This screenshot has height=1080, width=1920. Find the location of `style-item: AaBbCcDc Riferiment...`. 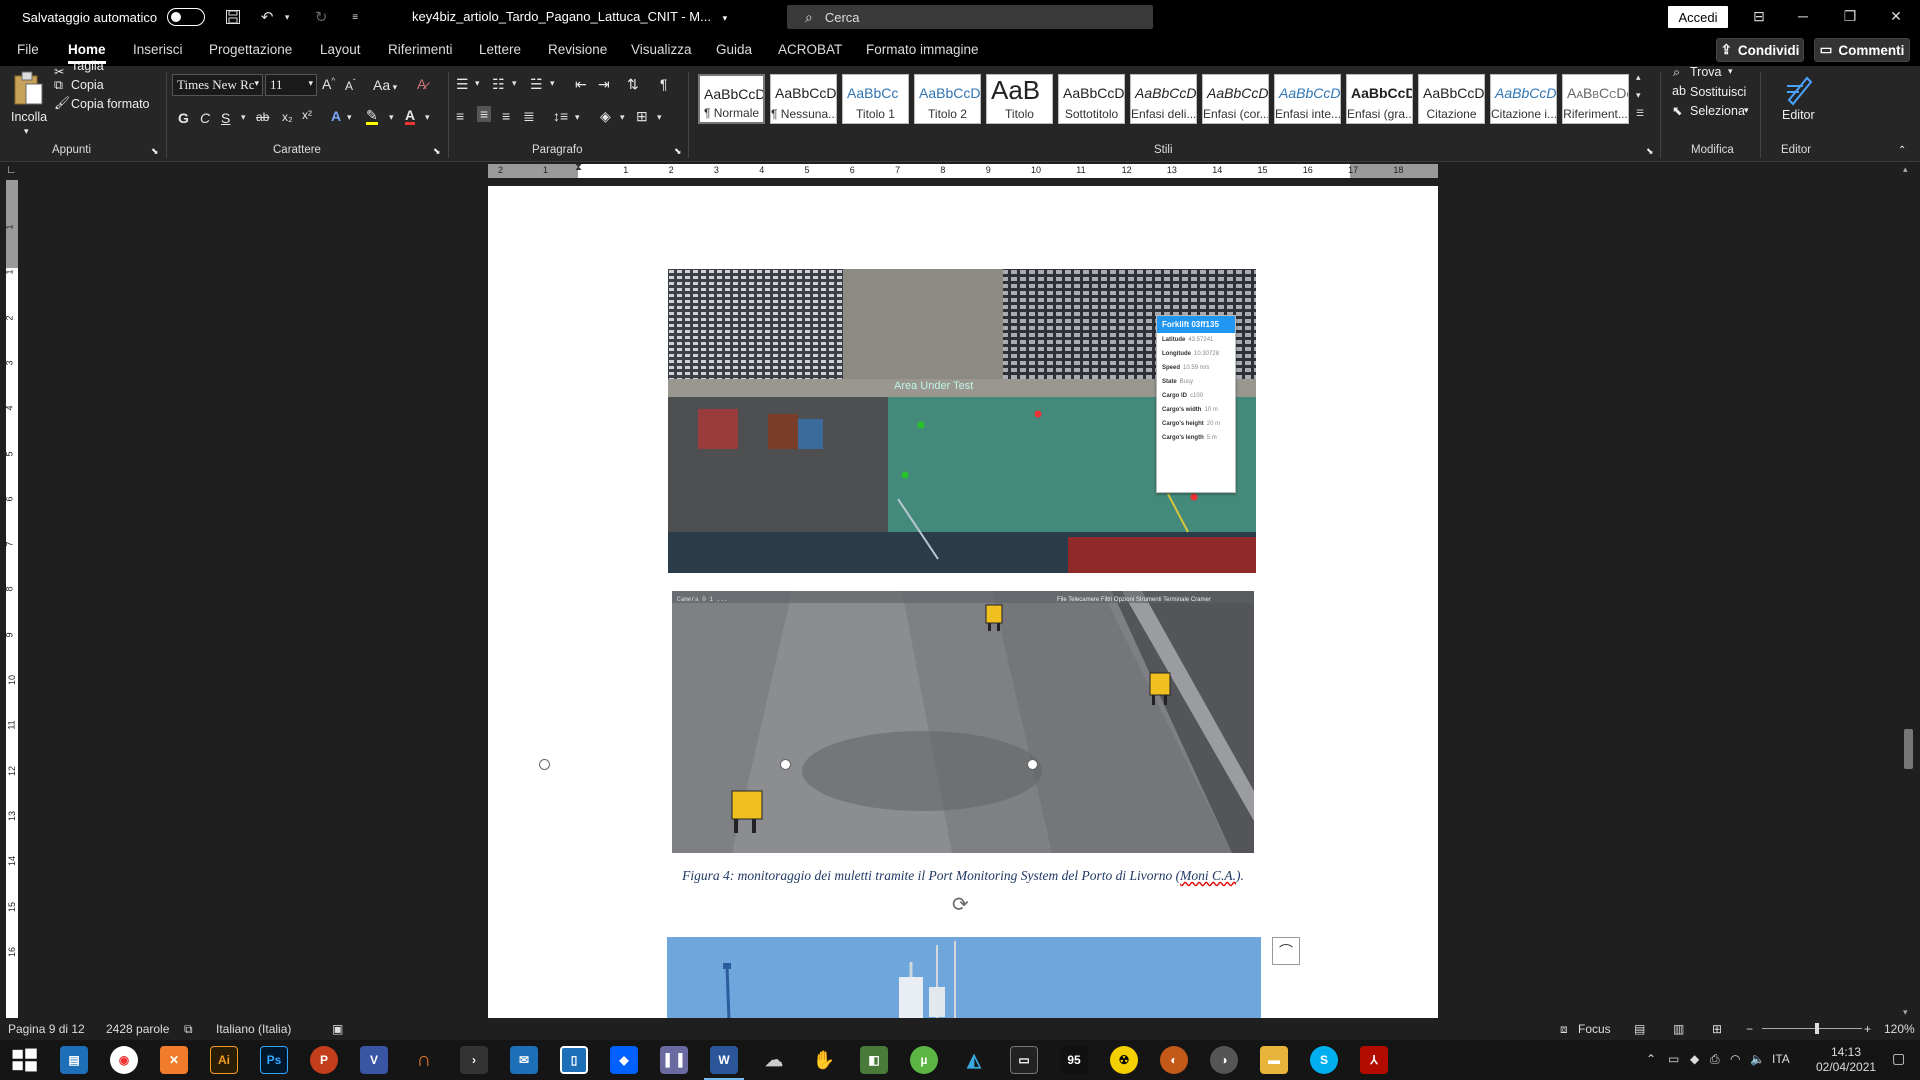

style-item: AaBbCcDc Riferiment... is located at coordinates (1595, 99).